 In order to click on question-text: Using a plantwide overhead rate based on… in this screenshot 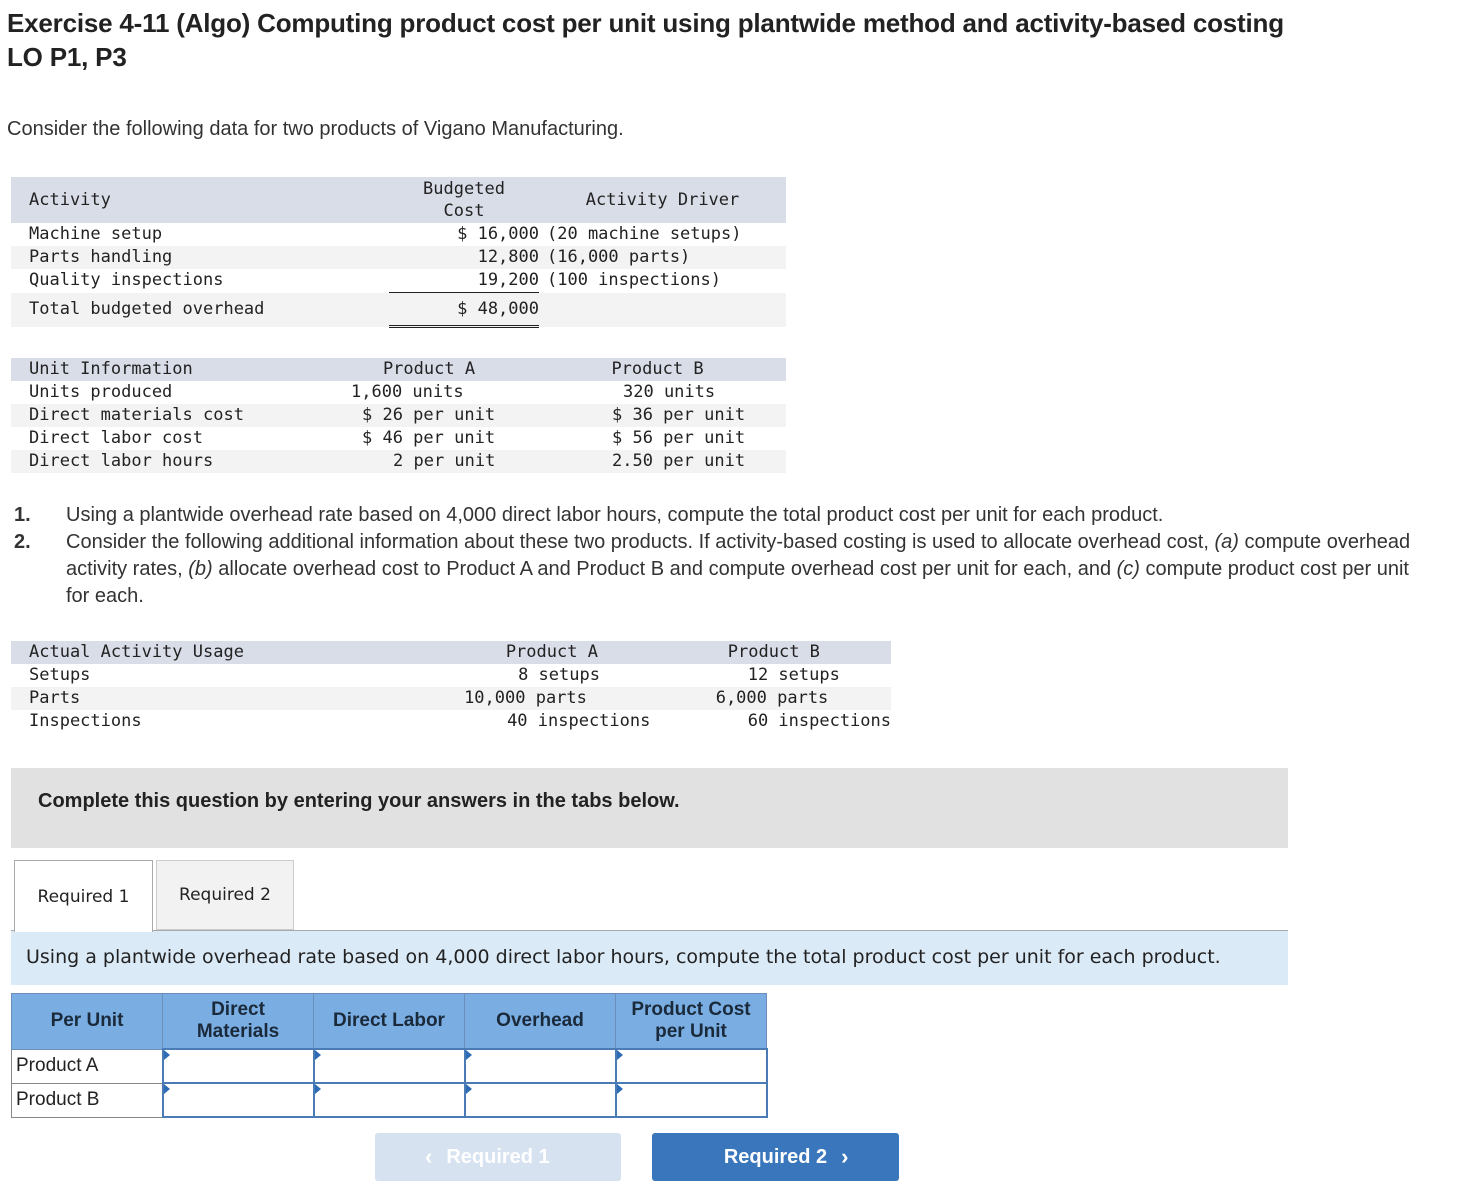, I will do `click(615, 515)`.